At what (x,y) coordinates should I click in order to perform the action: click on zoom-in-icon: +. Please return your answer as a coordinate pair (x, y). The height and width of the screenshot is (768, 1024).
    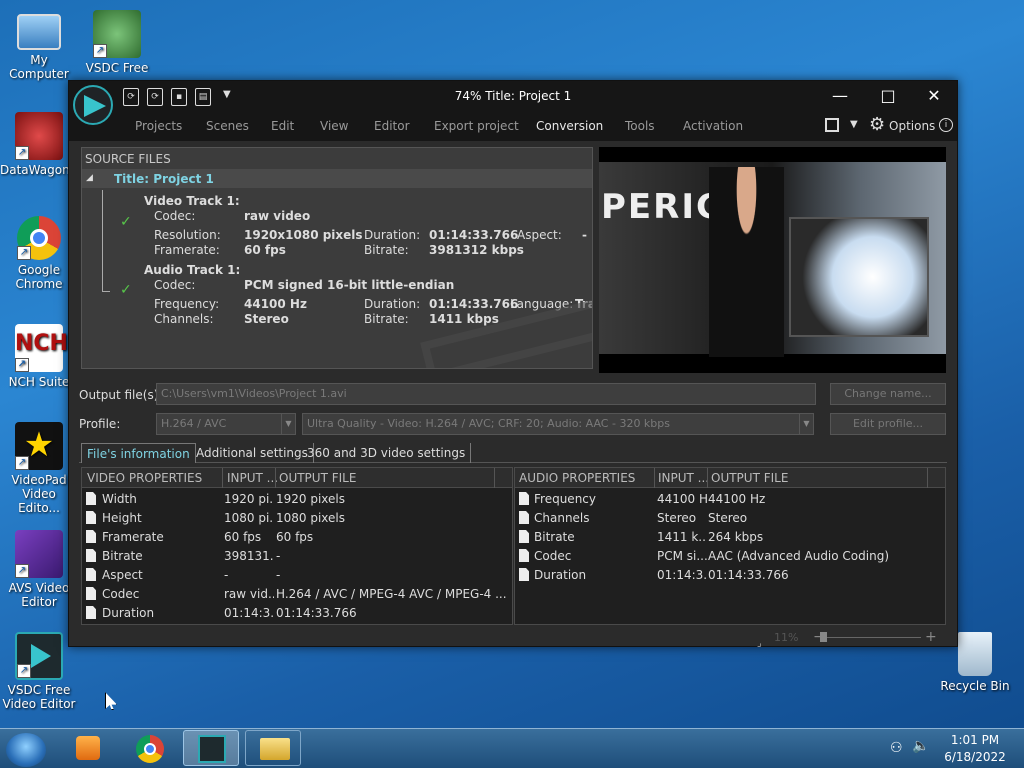
    Looking at the image, I should click on (931, 637).